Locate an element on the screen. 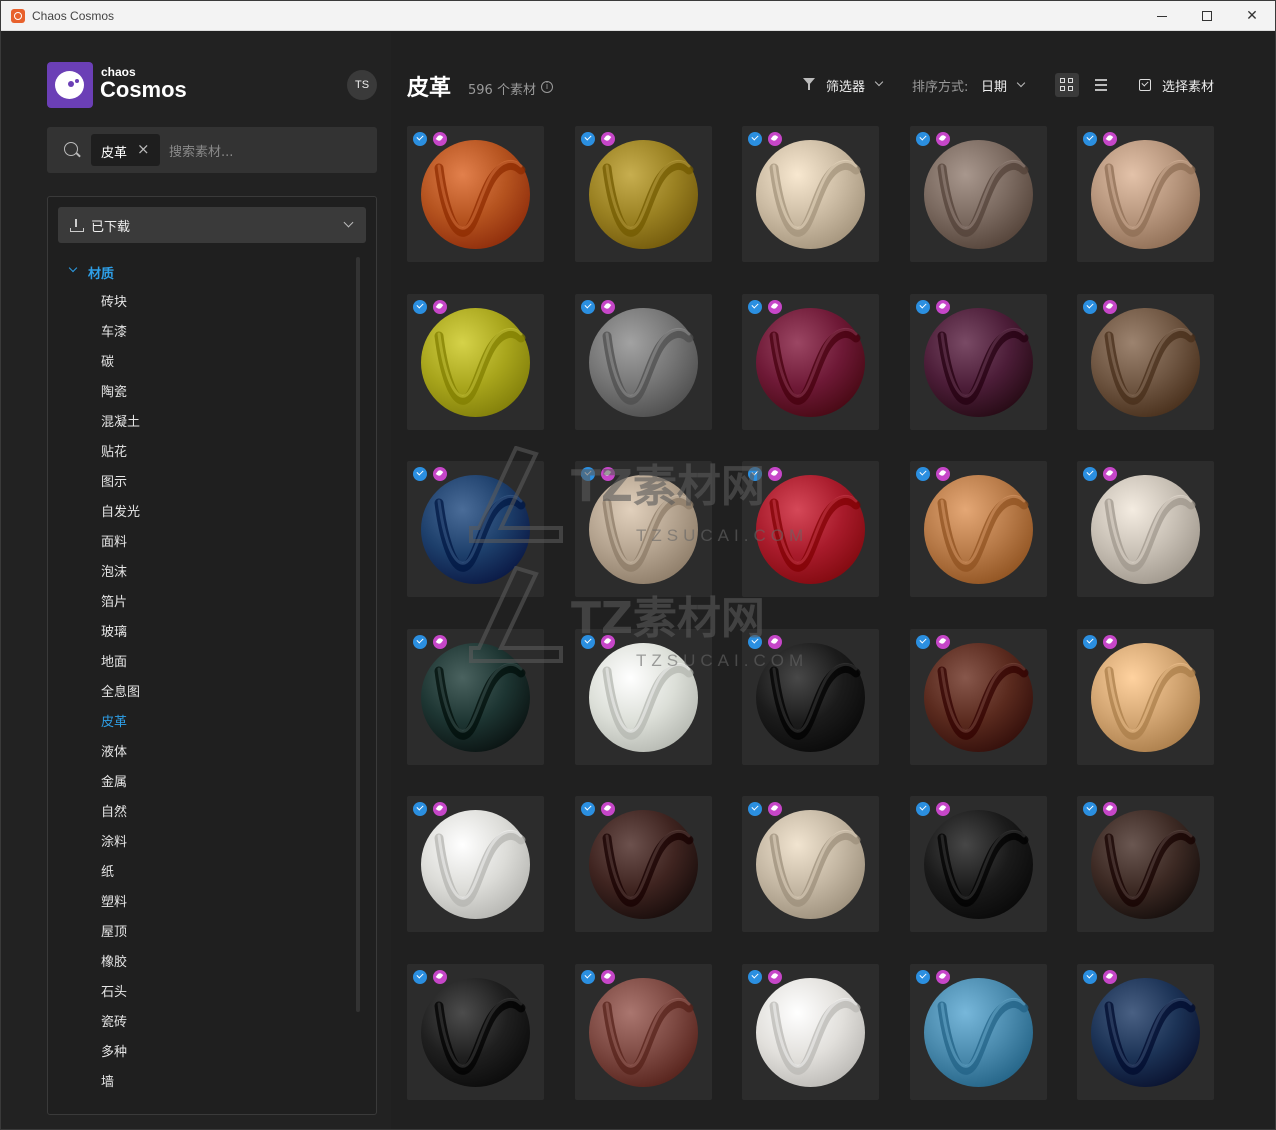  sidebar-item: 瓷砖 is located at coordinates (221, 1029).